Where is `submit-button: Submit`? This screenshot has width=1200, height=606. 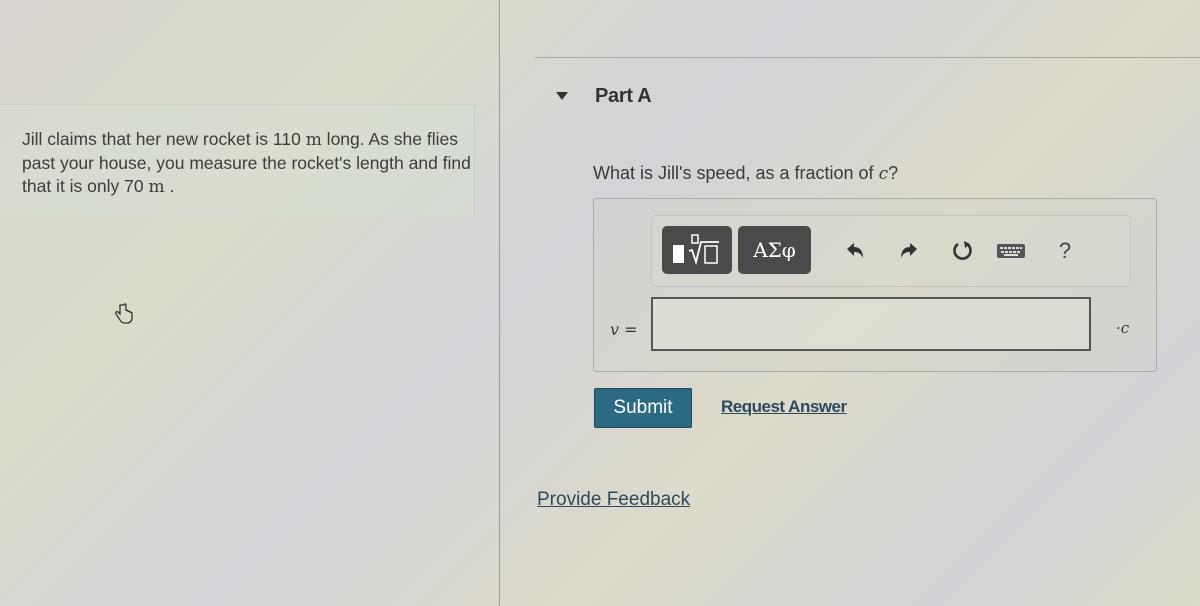
submit-button: Submit is located at coordinates (643, 408).